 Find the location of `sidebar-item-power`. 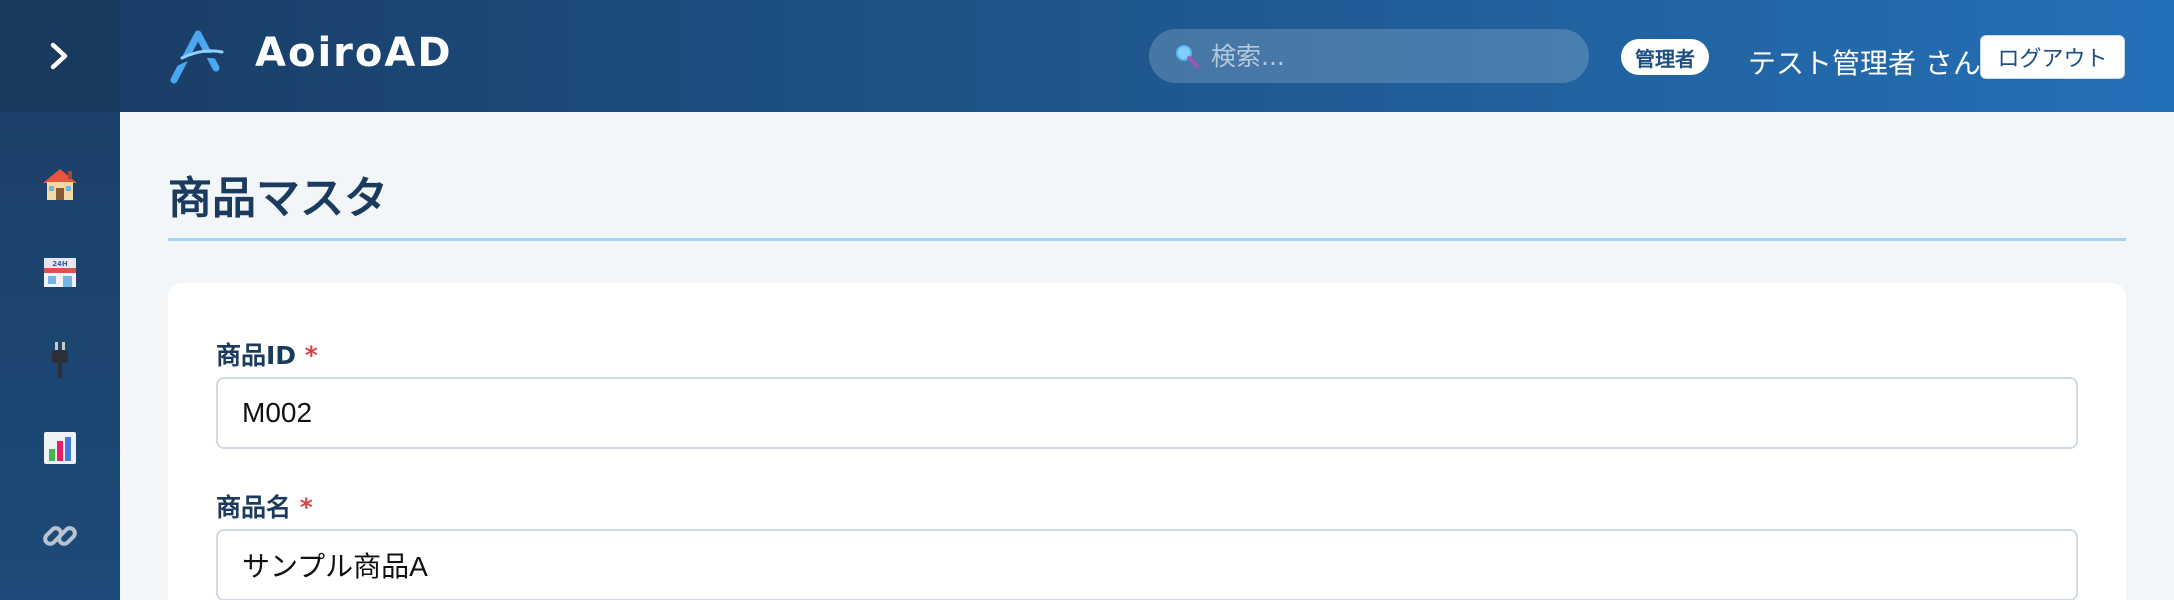

sidebar-item-power is located at coordinates (60, 360).